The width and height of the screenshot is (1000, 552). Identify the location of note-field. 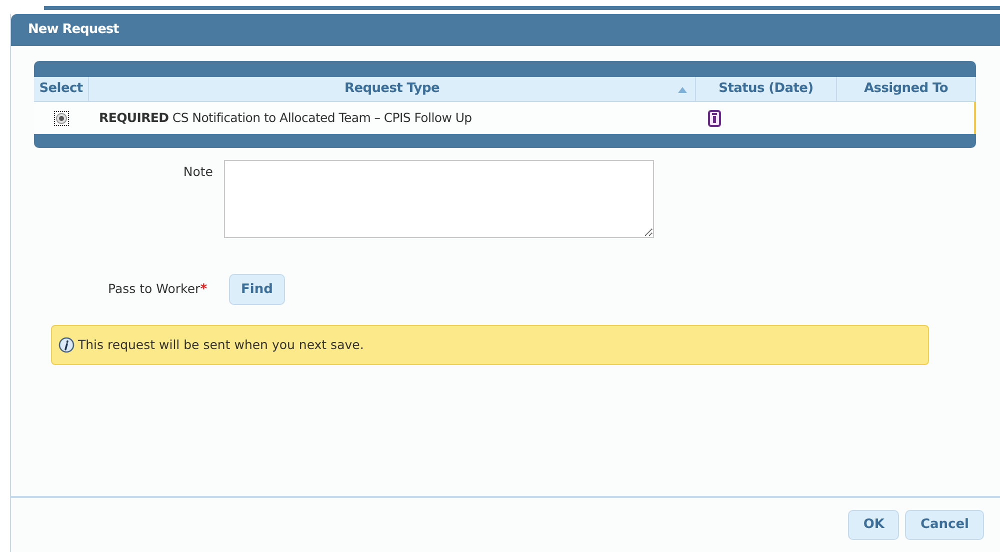
(439, 199).